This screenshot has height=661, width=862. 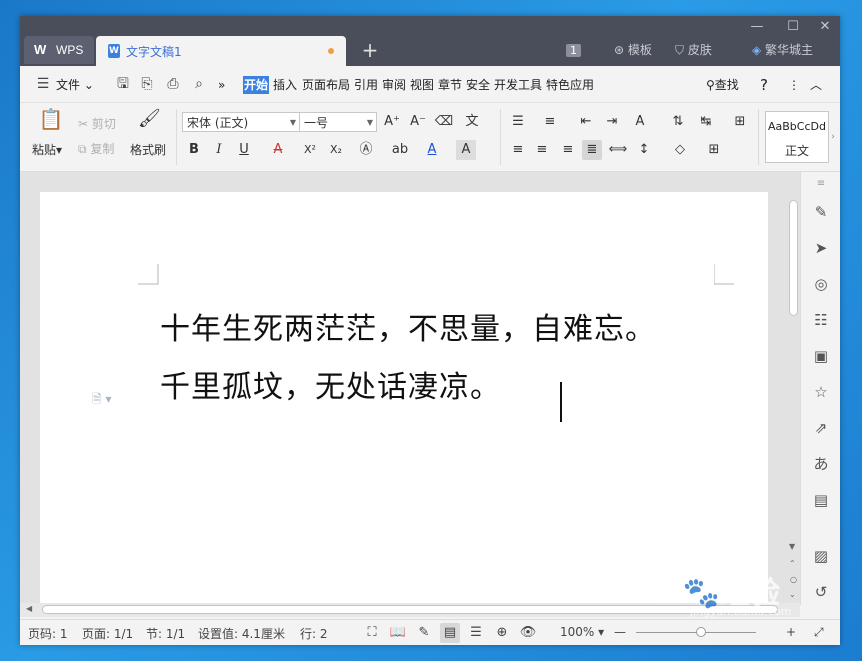 What do you see at coordinates (314, 633) in the screenshot?
I see `status-row: 行: 2` at bounding box center [314, 633].